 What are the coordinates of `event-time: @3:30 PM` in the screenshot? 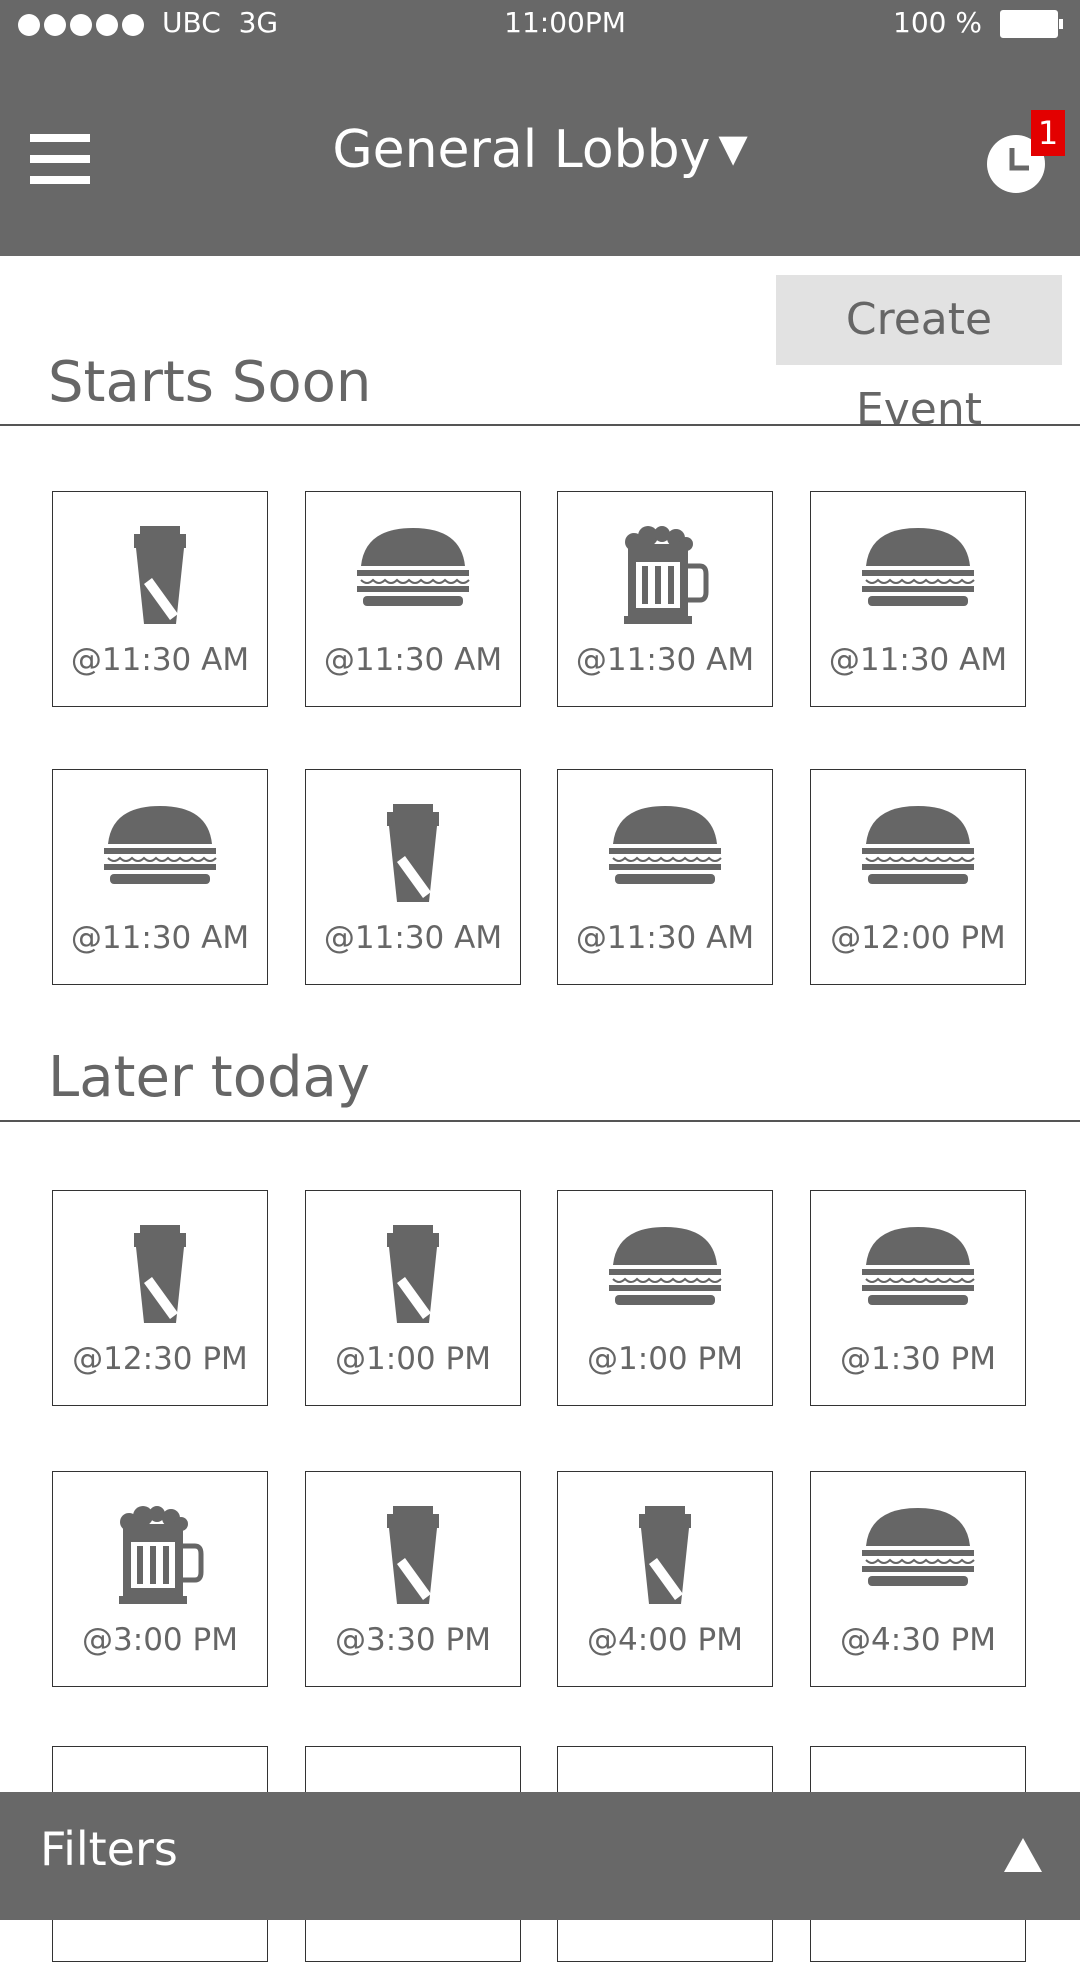 It's located at (413, 1640).